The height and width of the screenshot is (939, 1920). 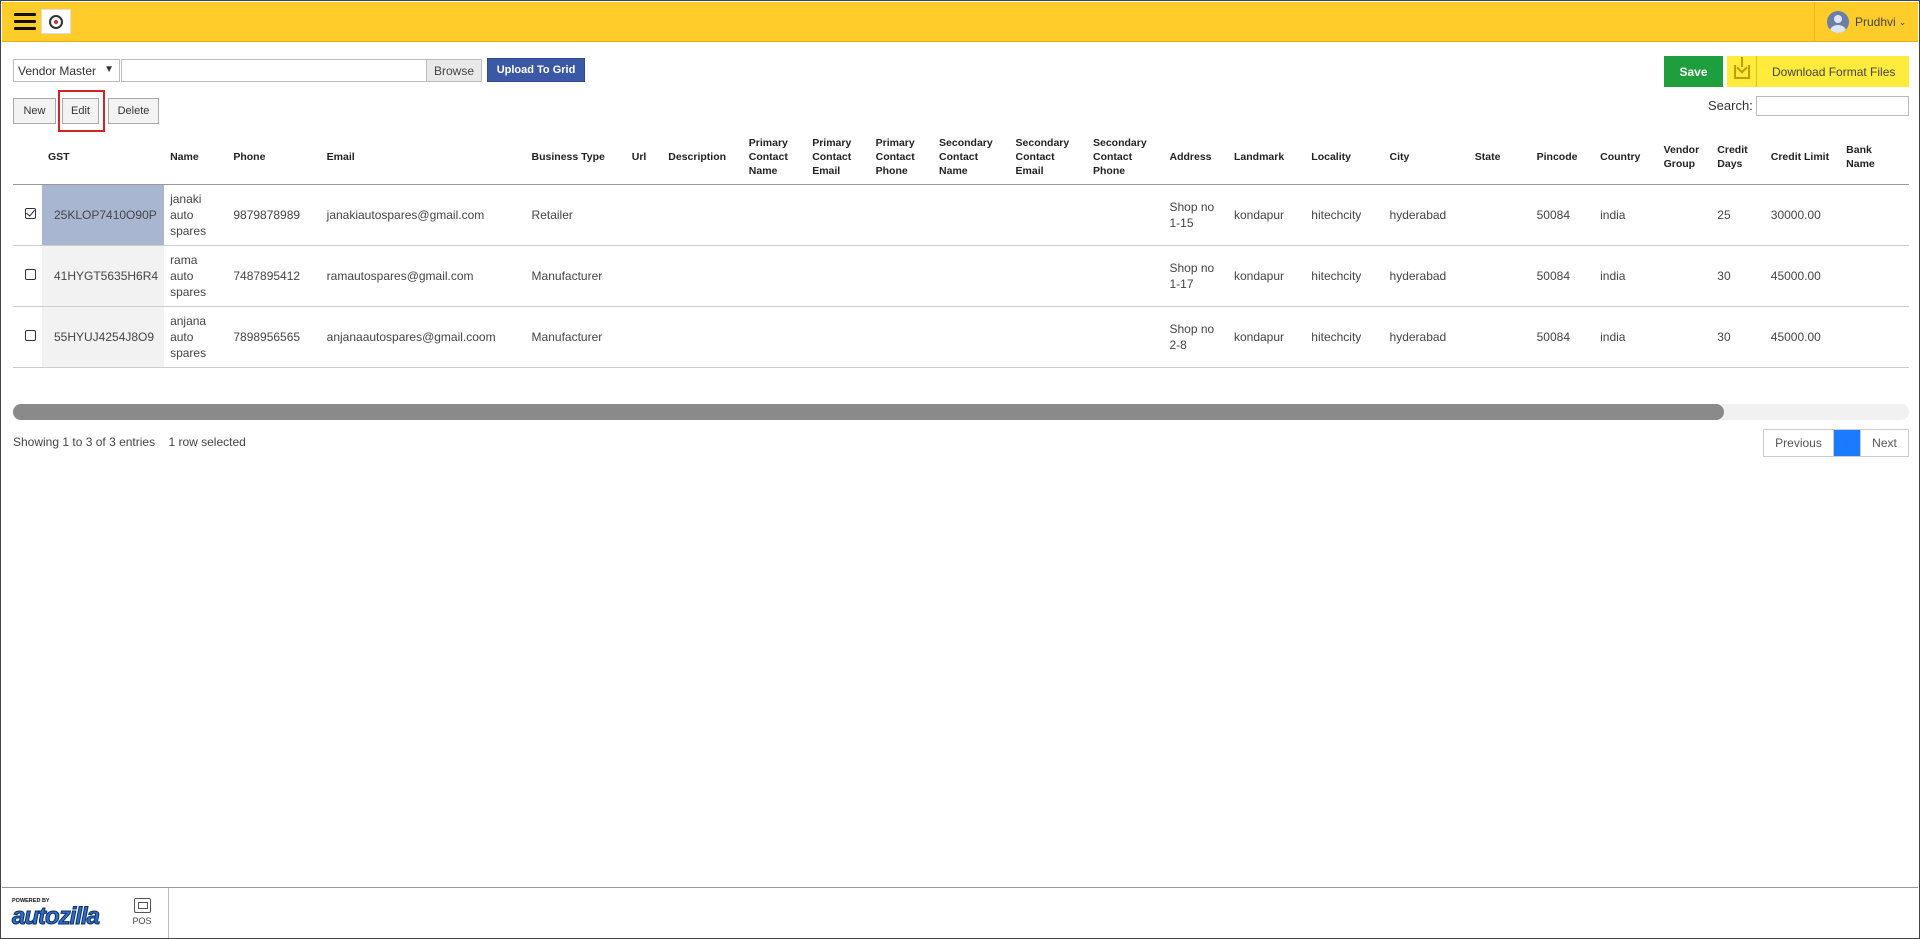 What do you see at coordinates (901, 158) in the screenshot?
I see `column-header: Primary Contact Phone` at bounding box center [901, 158].